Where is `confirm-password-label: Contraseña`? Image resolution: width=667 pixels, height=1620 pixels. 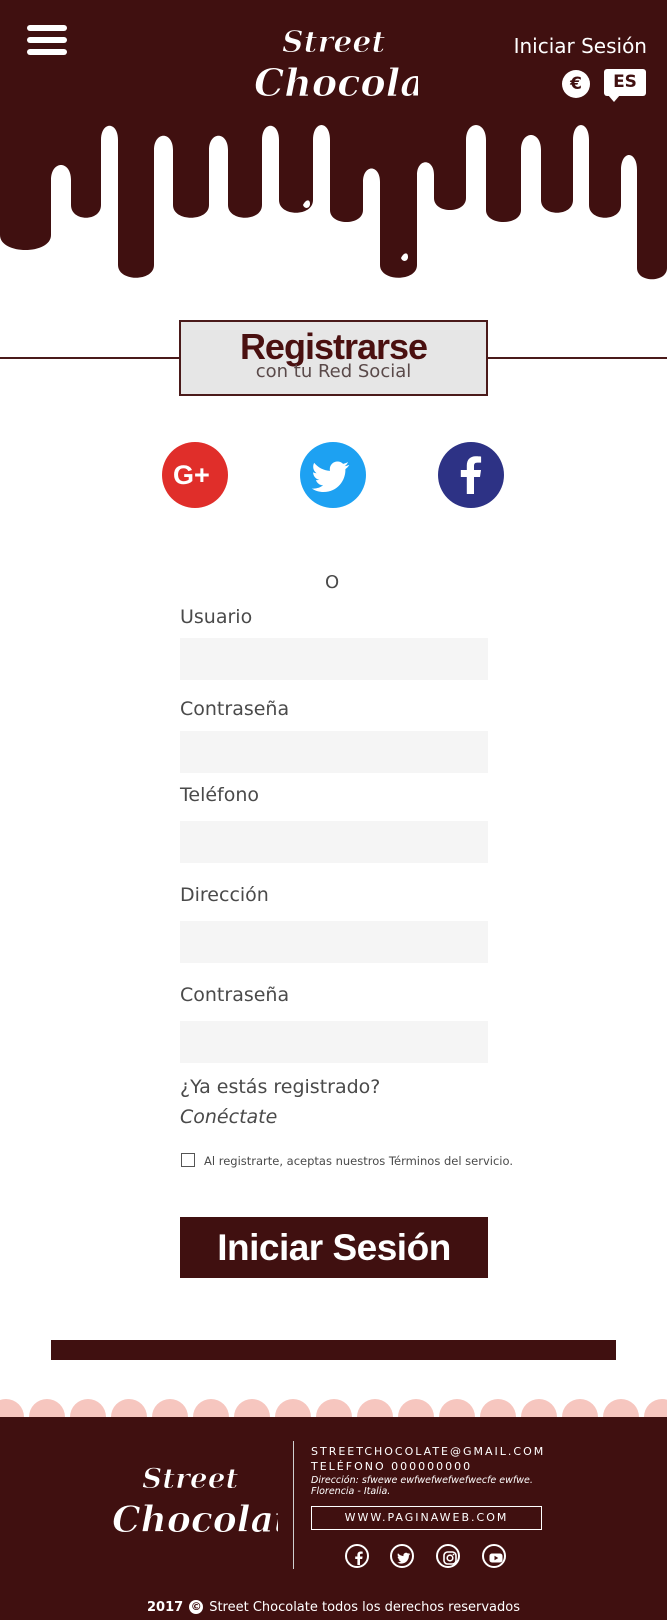 confirm-password-label: Contraseña is located at coordinates (235, 995).